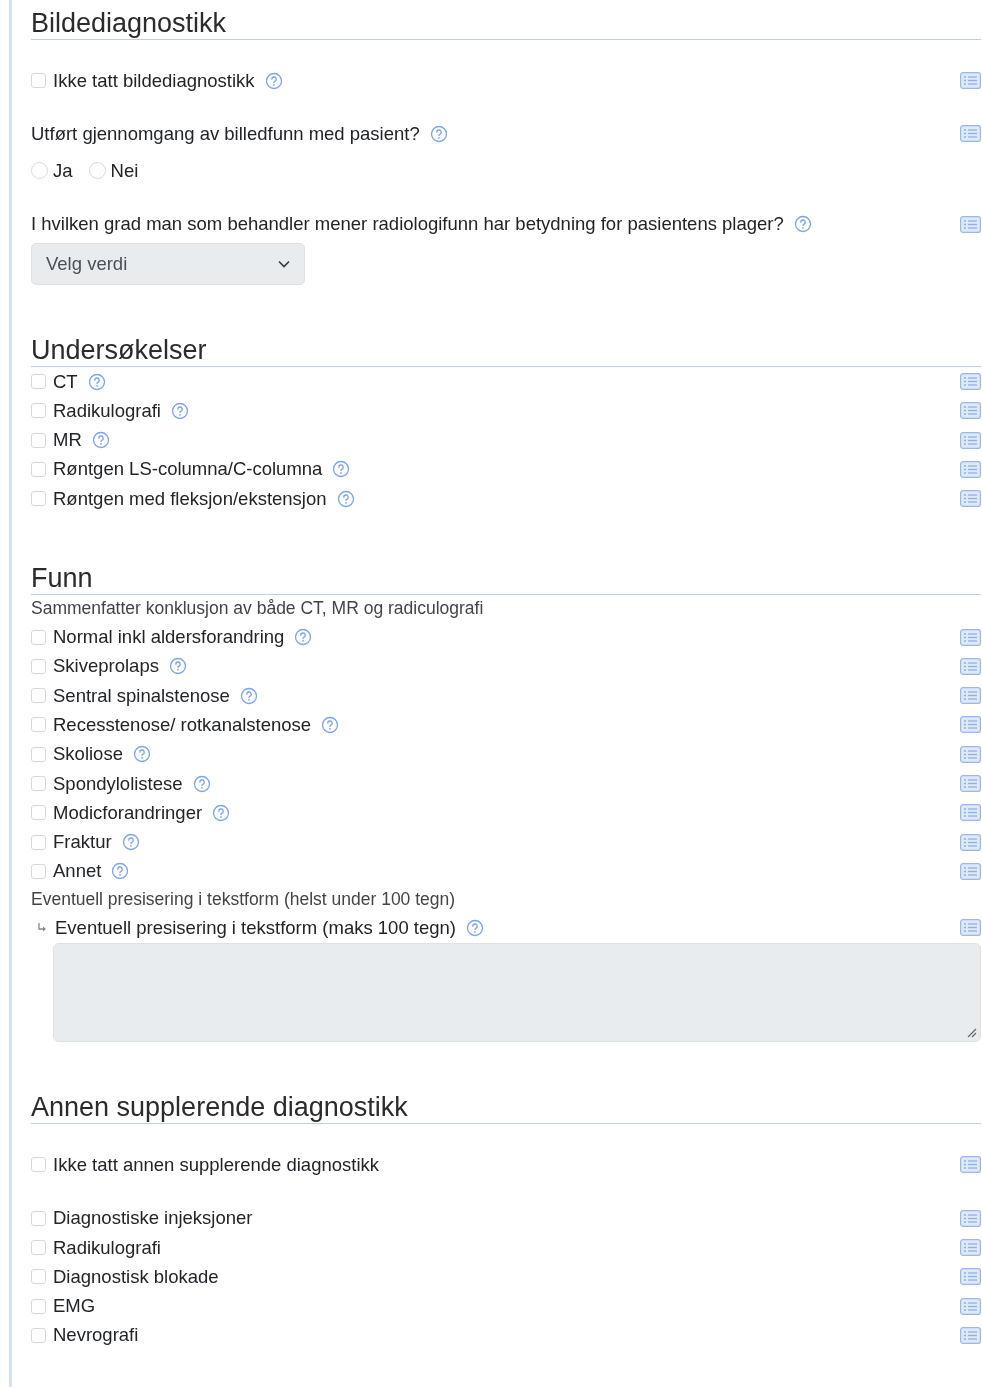  What do you see at coordinates (118, 783) in the screenshot?
I see `checkbox-label: Spondylolistese` at bounding box center [118, 783].